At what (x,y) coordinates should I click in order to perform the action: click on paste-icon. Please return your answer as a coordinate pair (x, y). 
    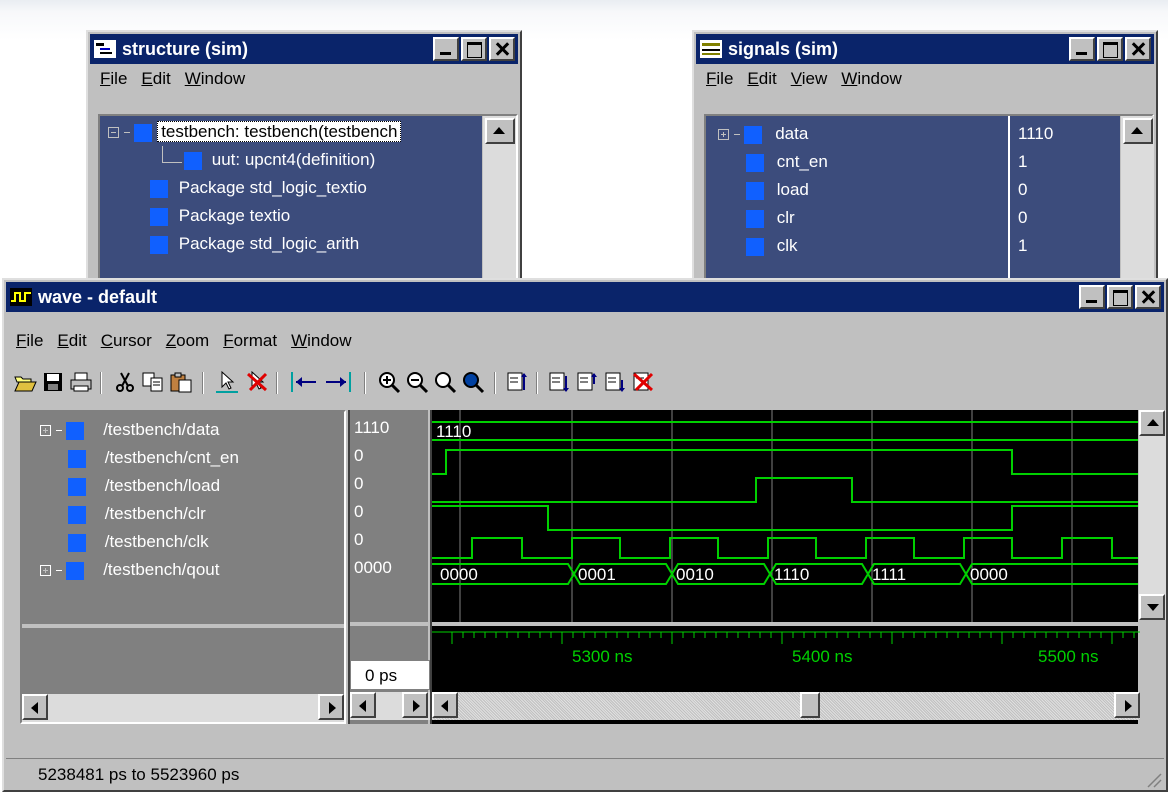
    Looking at the image, I should click on (181, 382).